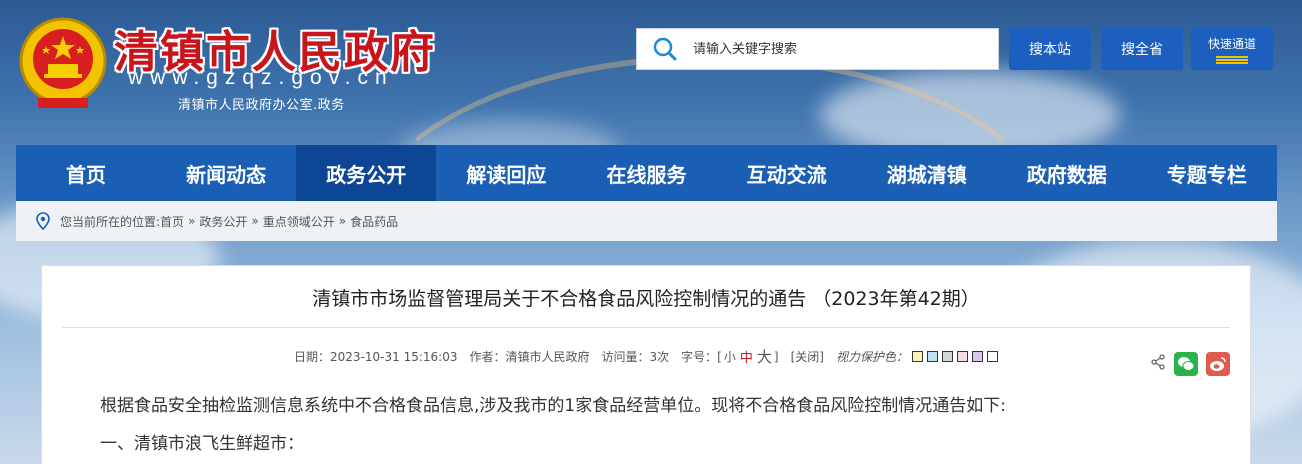  I want to click on article-title: 清镇市市场监督管理局关于不合格食品风险控制情况的通告 （2023年第42期）, so click(646, 299).